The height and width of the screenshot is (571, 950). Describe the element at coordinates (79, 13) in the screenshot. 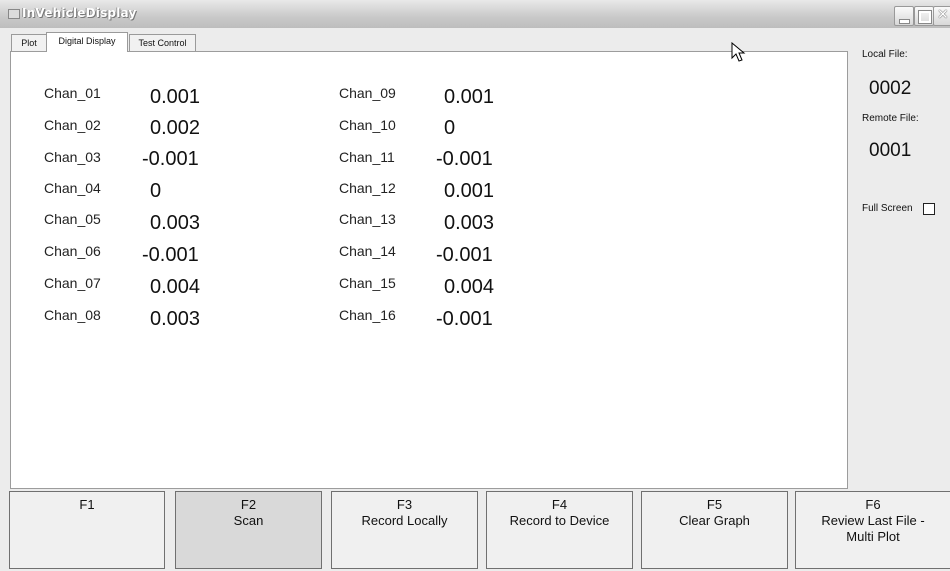

I see `window-title: InVehicleDisplay` at that location.